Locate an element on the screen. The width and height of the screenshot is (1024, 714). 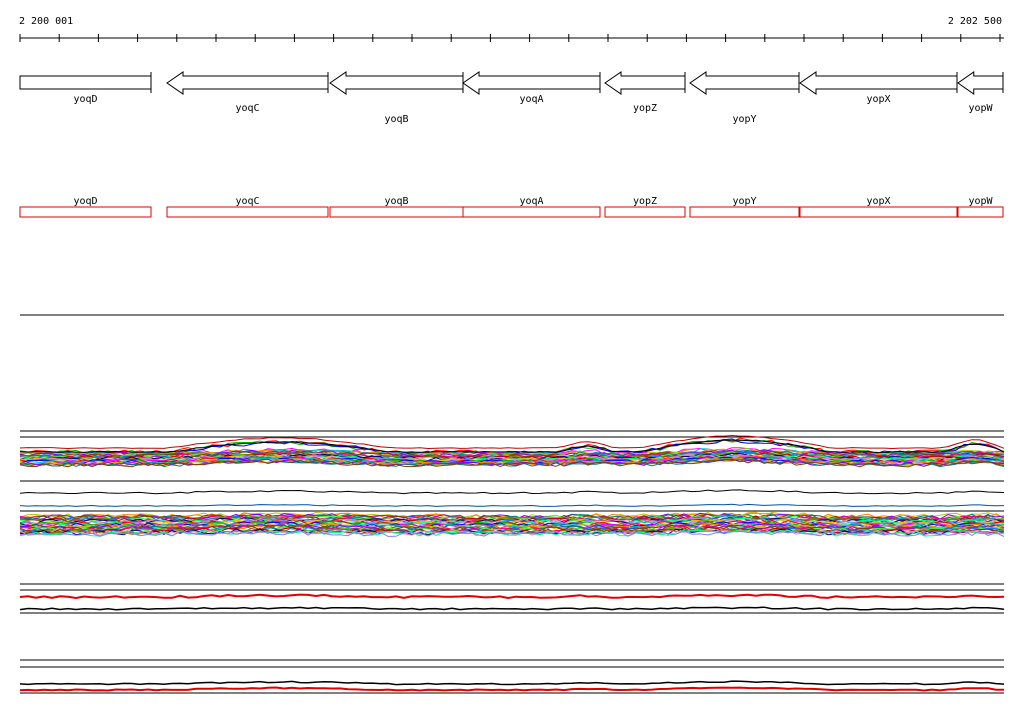
gene-yopW: yopW is located at coordinates (980, 92).